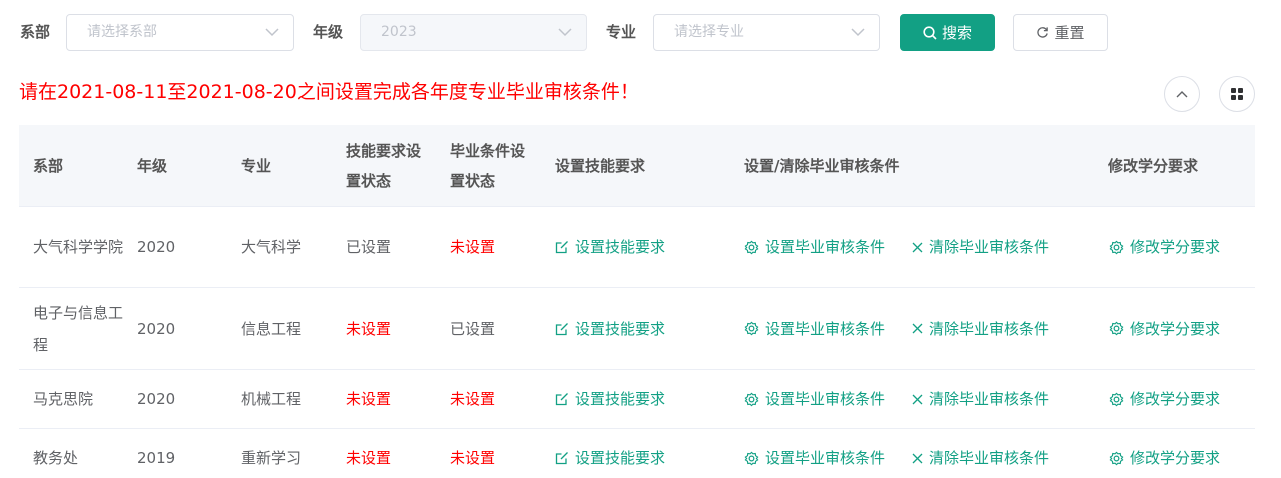 The width and height of the screenshot is (1281, 478). I want to click on reset-button: 重置, so click(1060, 32).